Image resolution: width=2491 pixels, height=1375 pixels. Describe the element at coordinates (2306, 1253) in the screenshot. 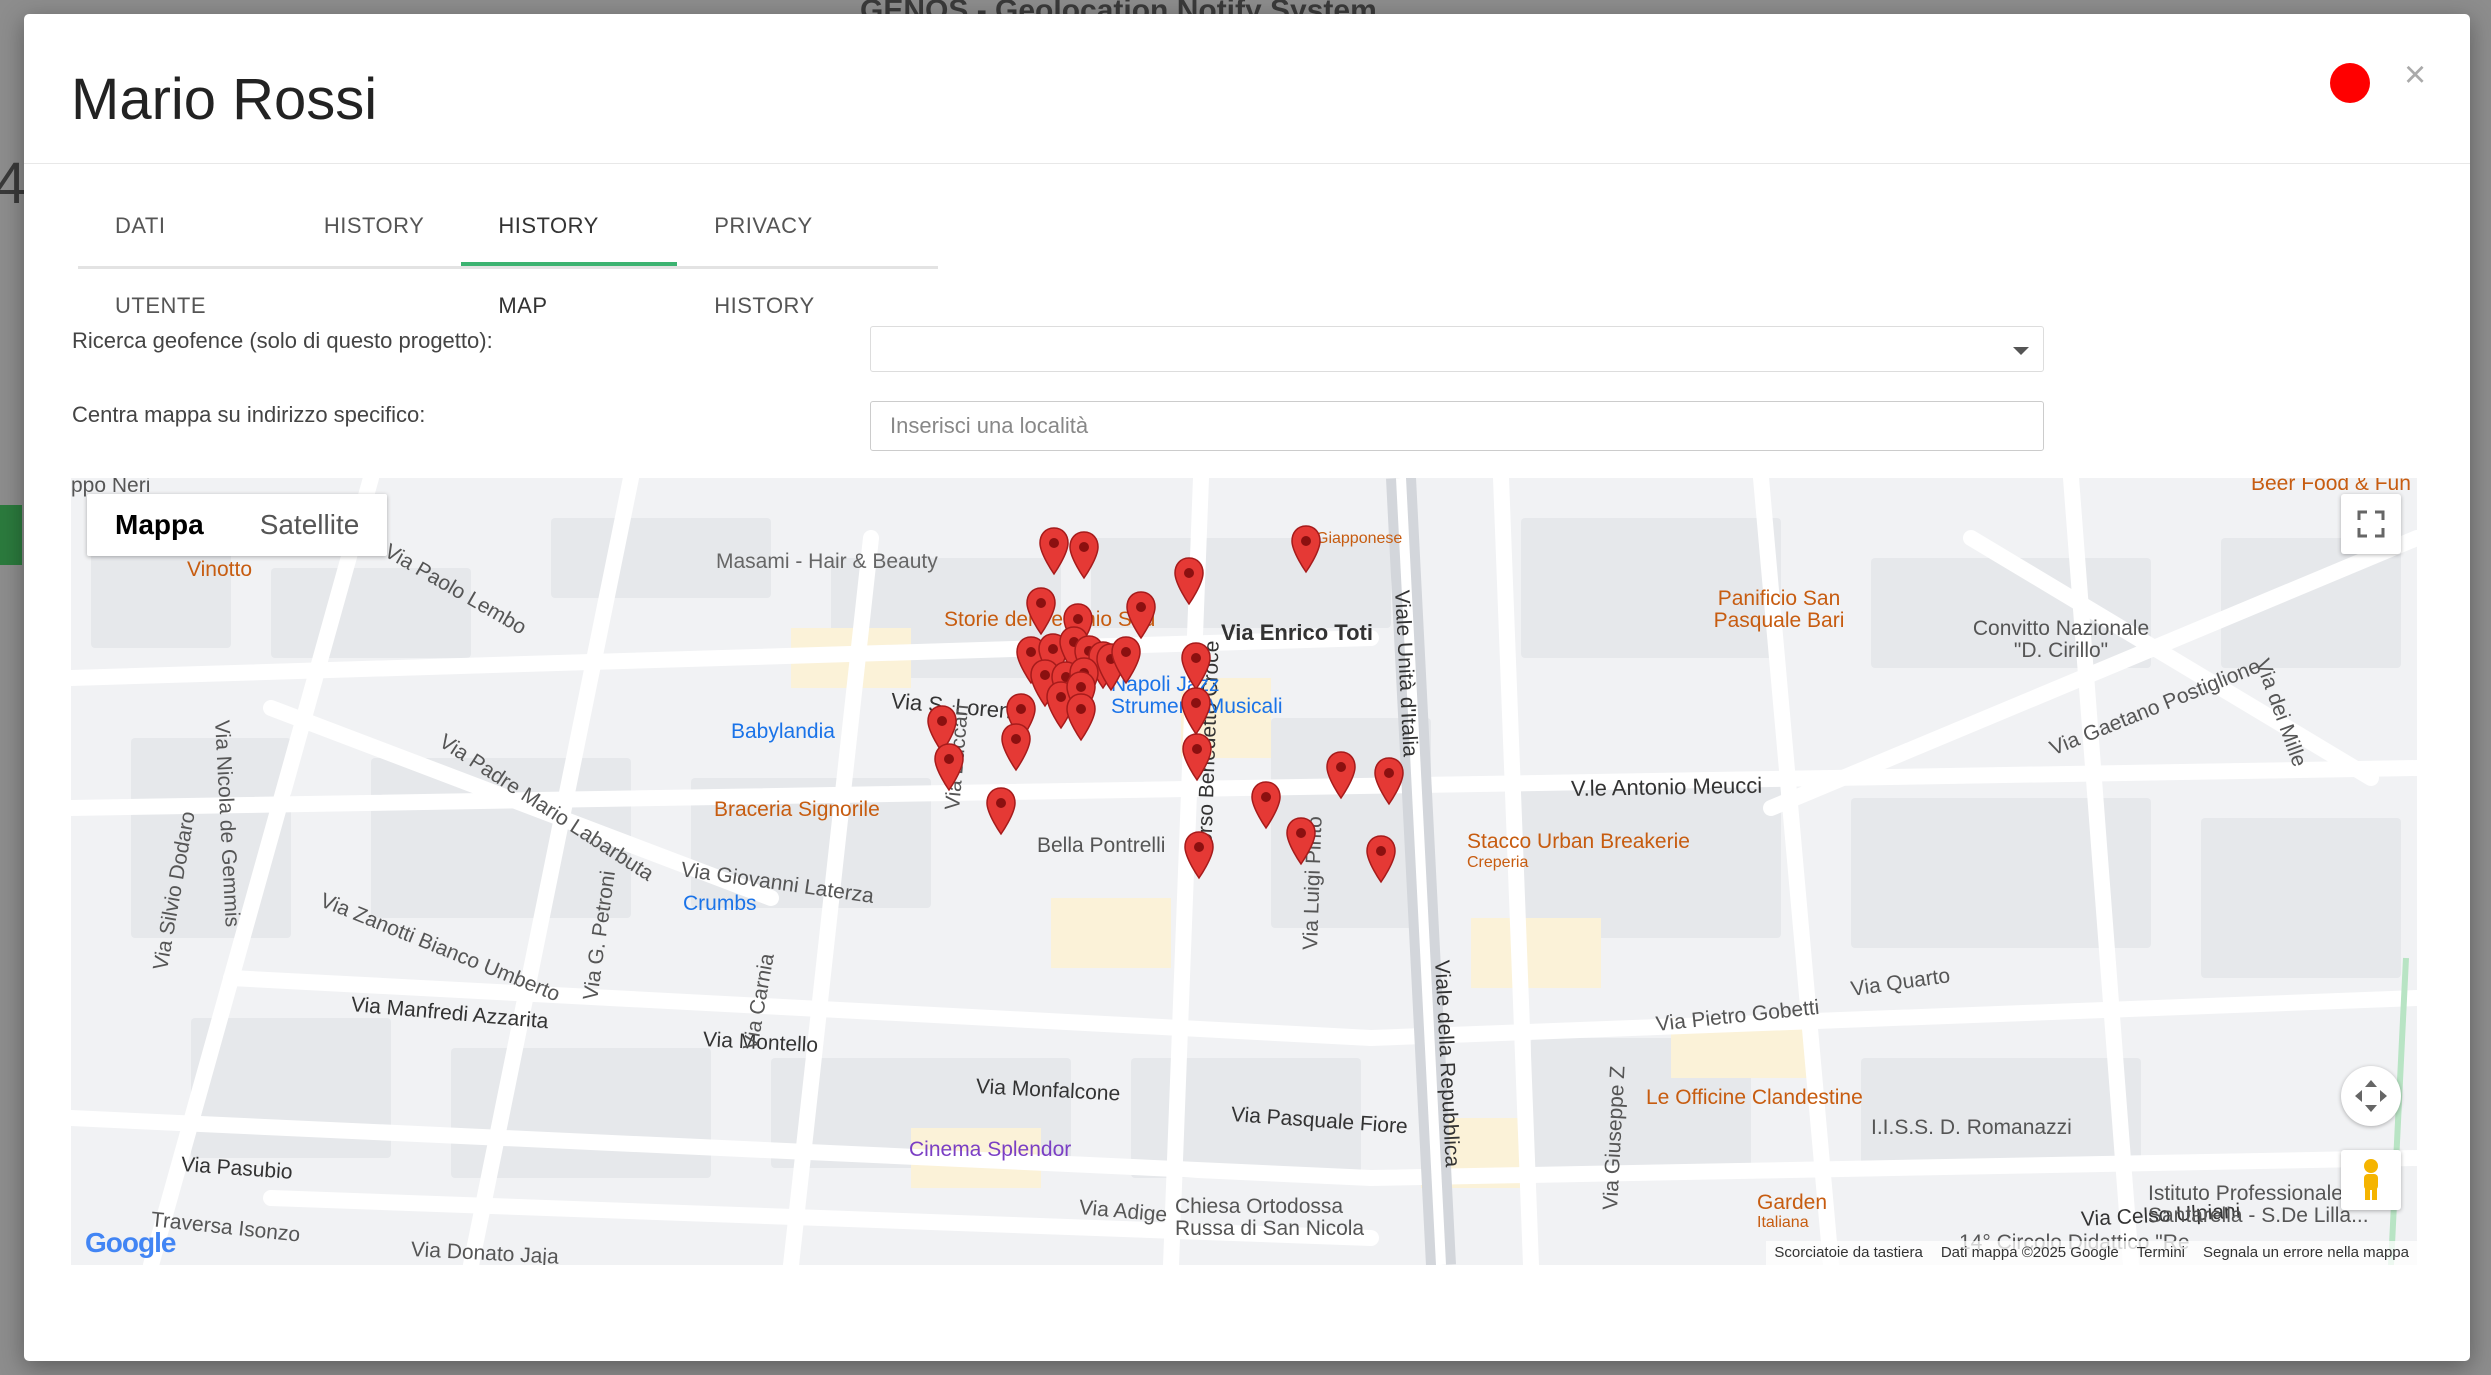

I see `report-error-link: Segnala un errore nella mappa` at that location.